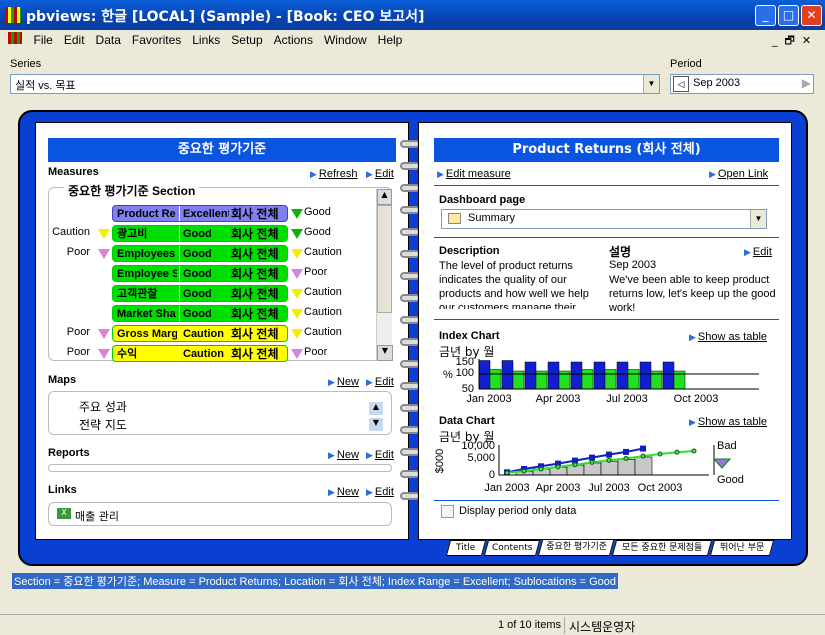 This screenshot has width=825, height=635. Describe the element at coordinates (447, 511) in the screenshot. I see `period-only-checkbox` at that location.